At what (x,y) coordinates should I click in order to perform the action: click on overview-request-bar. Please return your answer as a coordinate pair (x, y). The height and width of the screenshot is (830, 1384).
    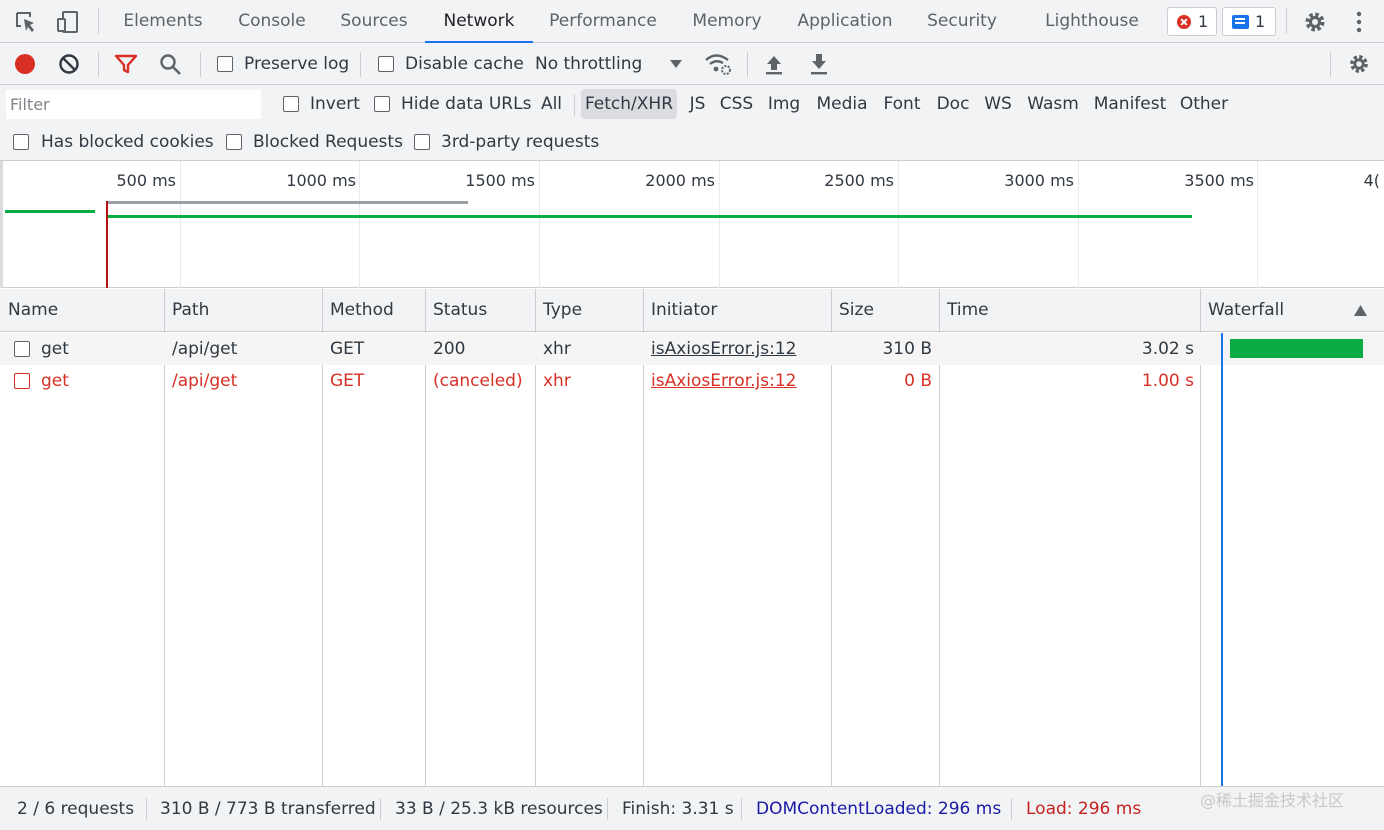
    Looking at the image, I should click on (50, 211).